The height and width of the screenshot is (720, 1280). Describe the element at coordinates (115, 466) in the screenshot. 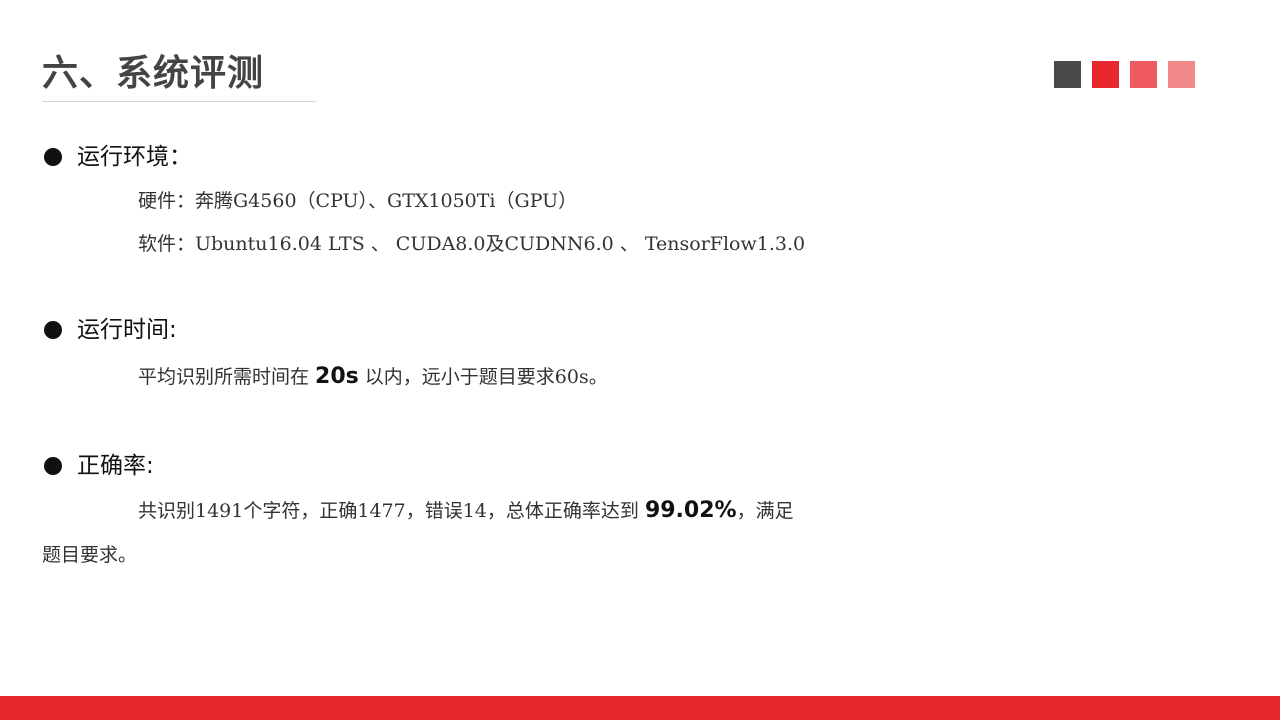

I see `section-heading: 正确率:` at that location.